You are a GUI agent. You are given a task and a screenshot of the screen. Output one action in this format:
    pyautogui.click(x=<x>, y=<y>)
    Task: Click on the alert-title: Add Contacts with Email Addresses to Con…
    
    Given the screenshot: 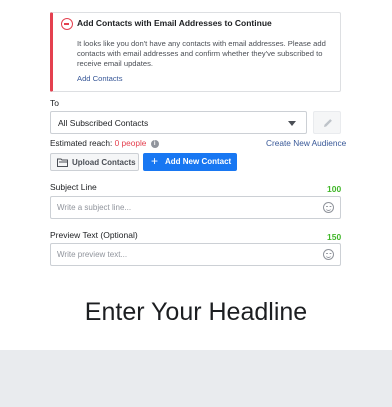 What is the action you would take?
    pyautogui.click(x=174, y=23)
    